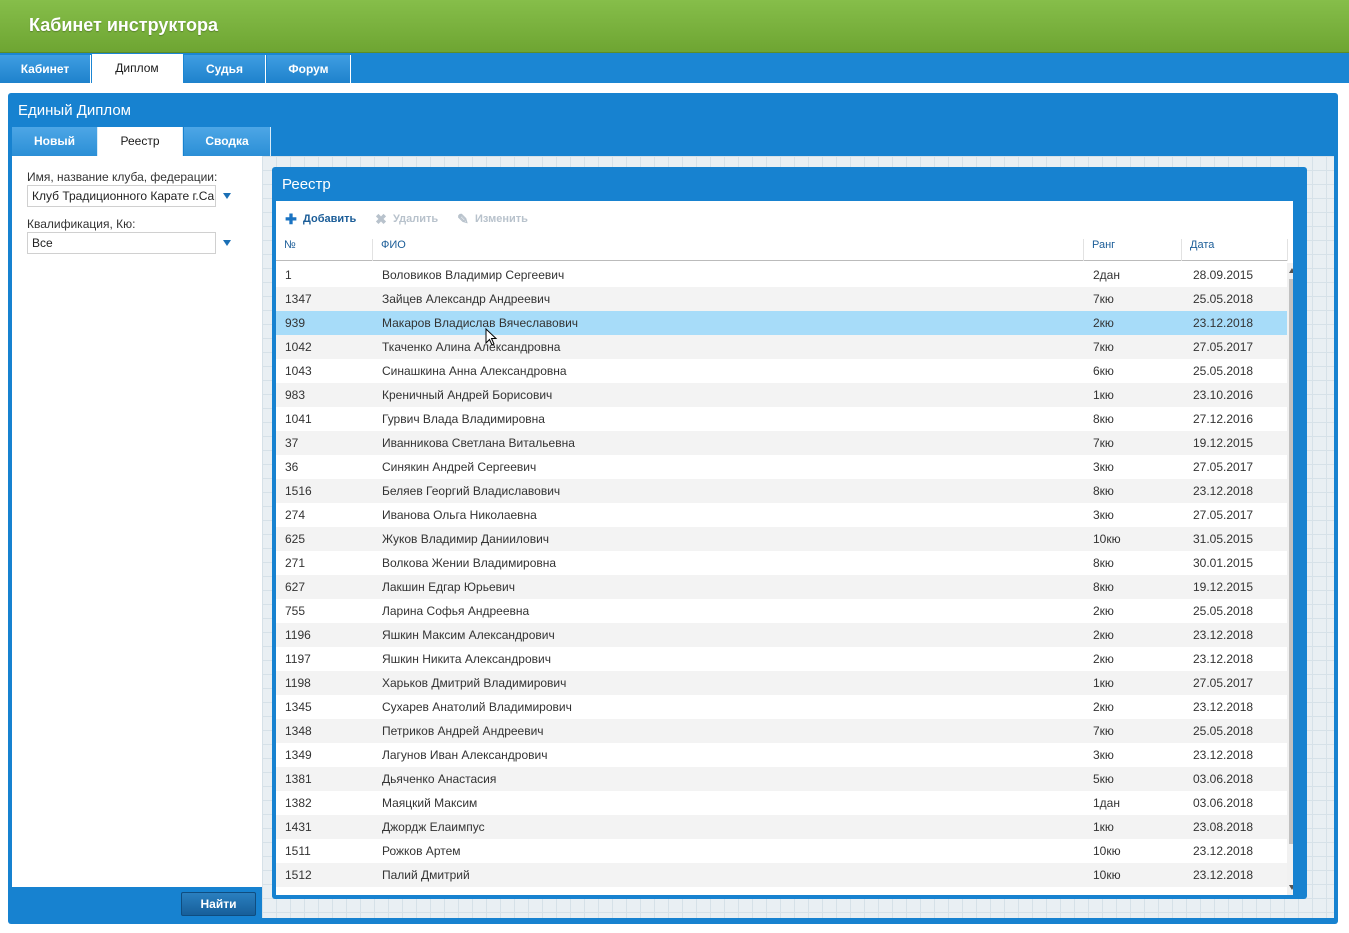  What do you see at coordinates (471, 347) in the screenshot?
I see `cell-fio: Ткаченко Алина Александровна` at bounding box center [471, 347].